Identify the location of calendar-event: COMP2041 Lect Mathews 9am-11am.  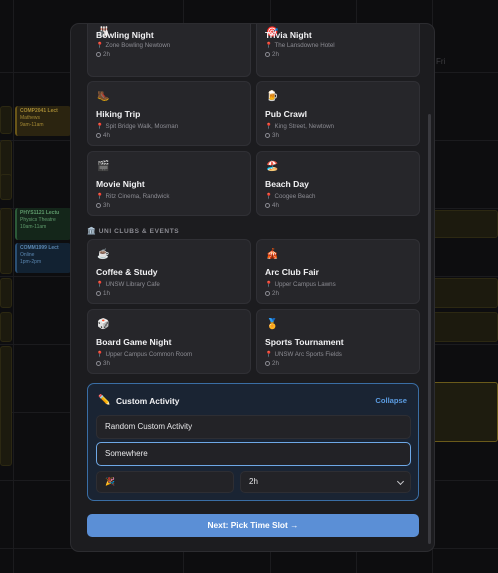
(43, 121).